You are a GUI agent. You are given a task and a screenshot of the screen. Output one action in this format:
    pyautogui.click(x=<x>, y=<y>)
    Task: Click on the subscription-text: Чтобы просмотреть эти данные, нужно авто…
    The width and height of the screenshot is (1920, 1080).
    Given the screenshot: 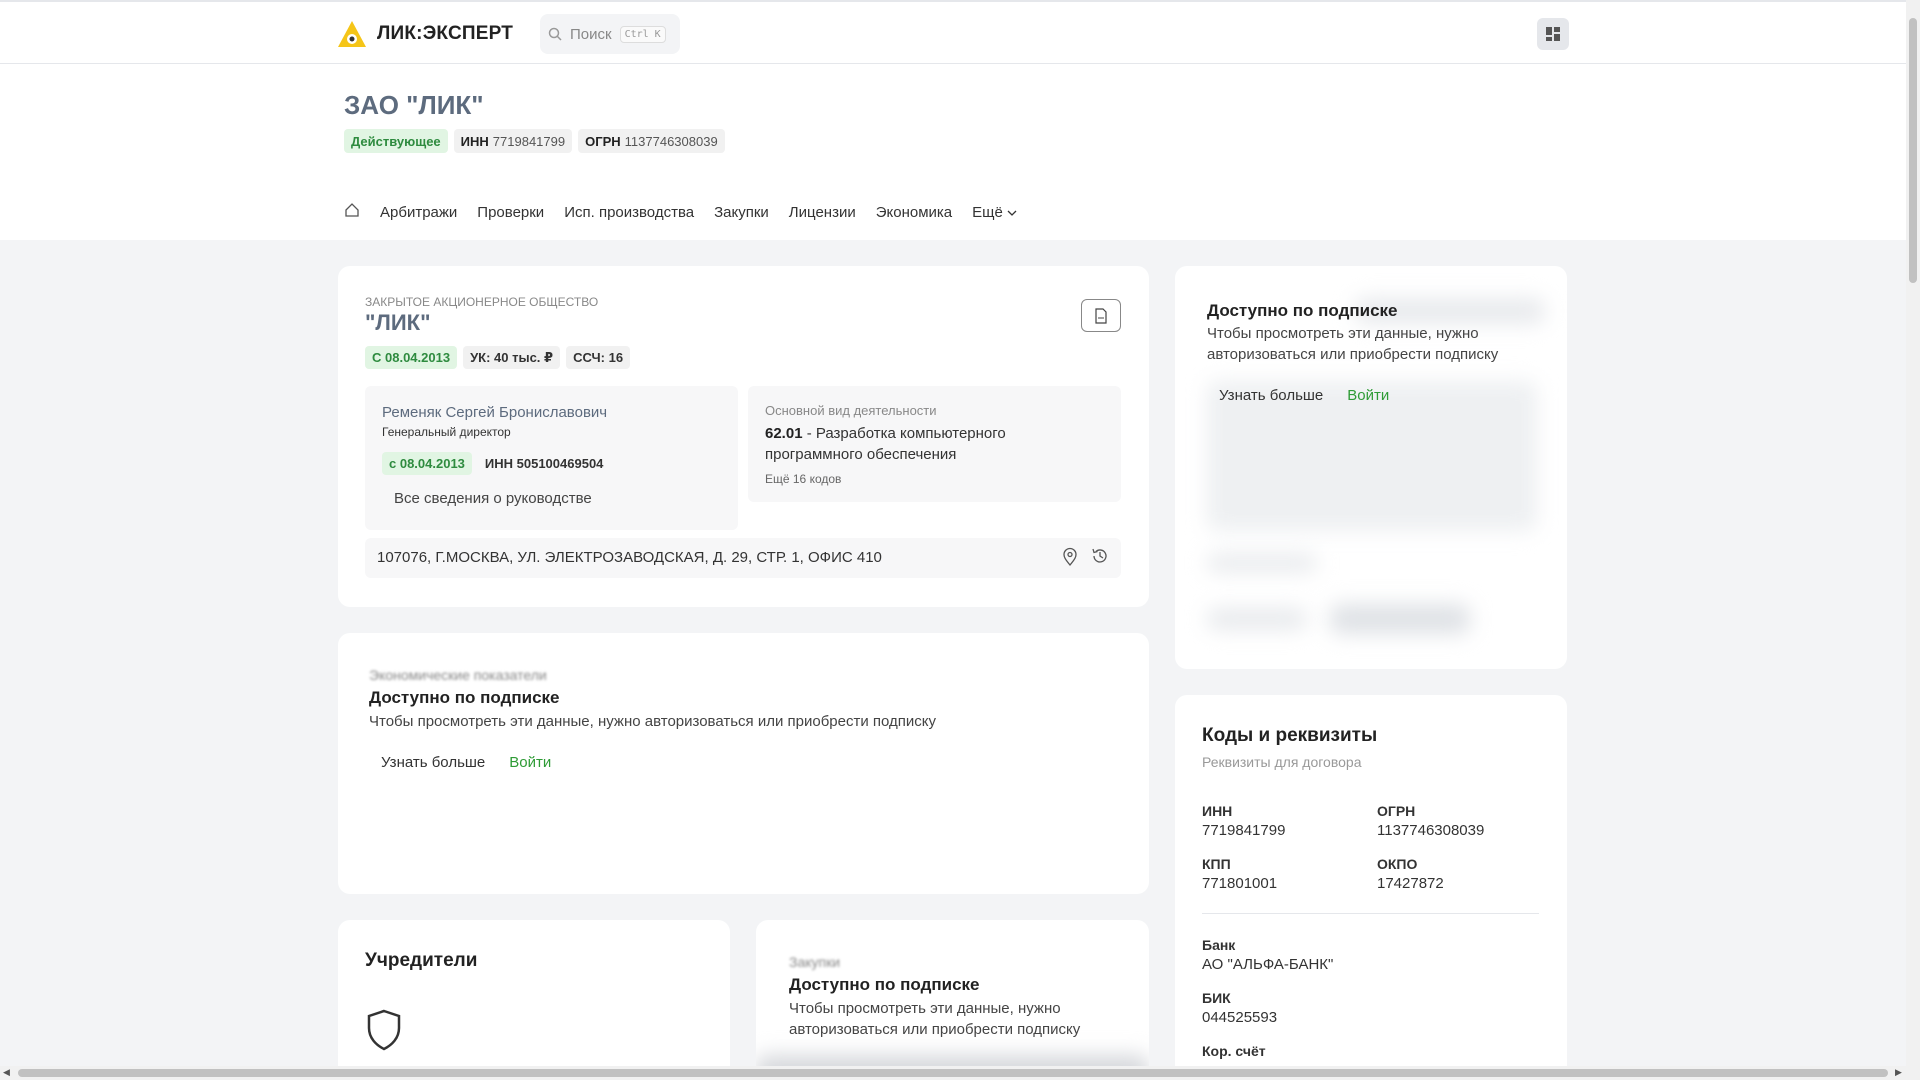 What is the action you would take?
    pyautogui.click(x=1353, y=344)
    